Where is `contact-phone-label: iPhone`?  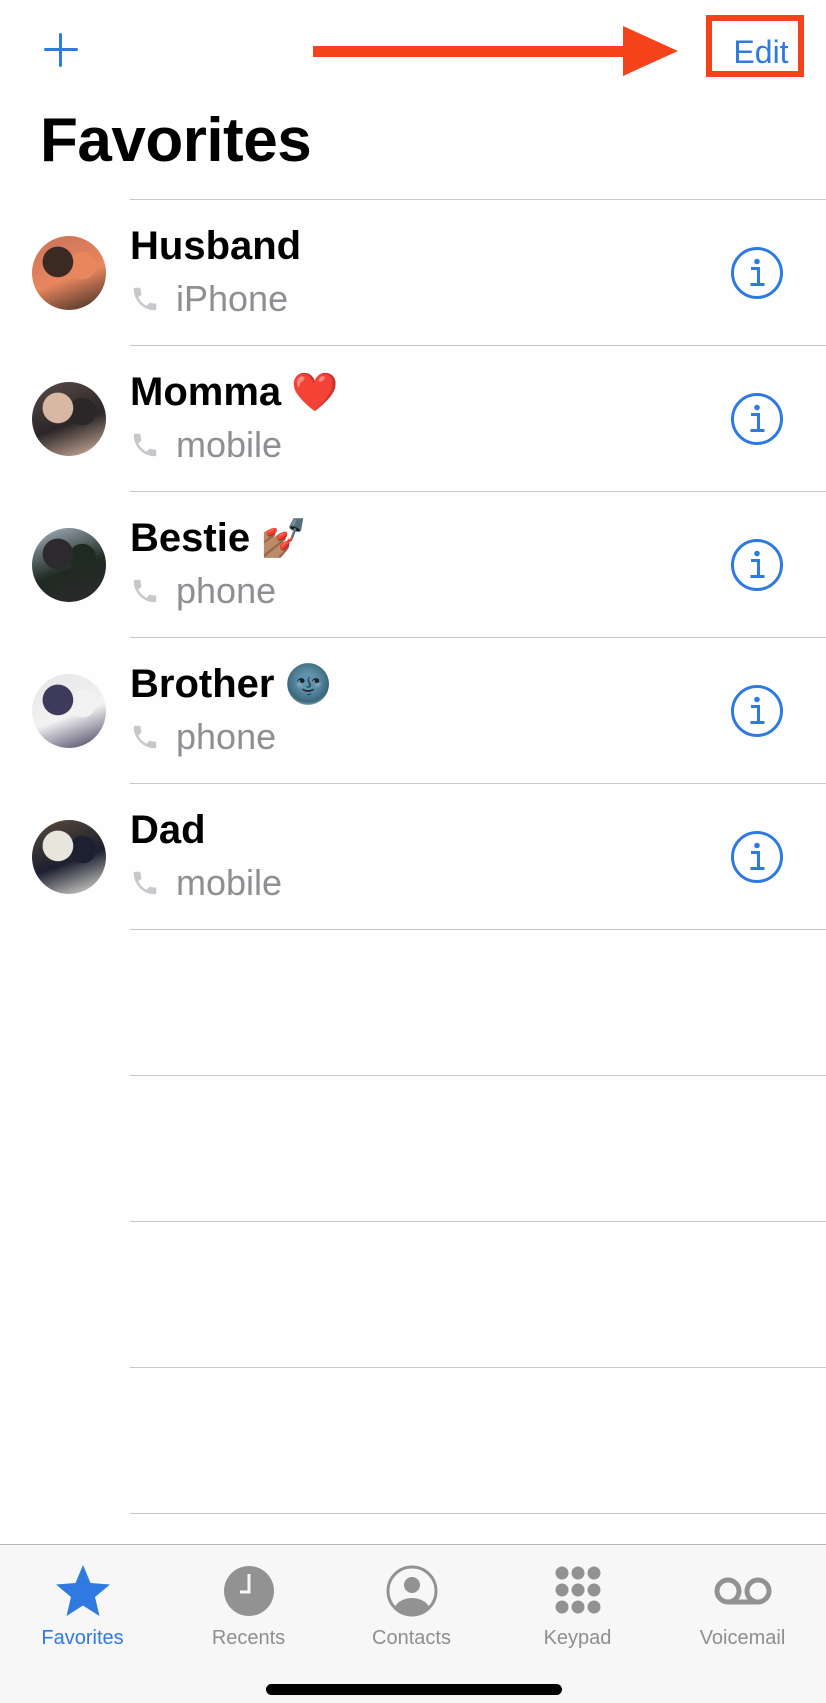
contact-phone-label: iPhone is located at coordinates (209, 299).